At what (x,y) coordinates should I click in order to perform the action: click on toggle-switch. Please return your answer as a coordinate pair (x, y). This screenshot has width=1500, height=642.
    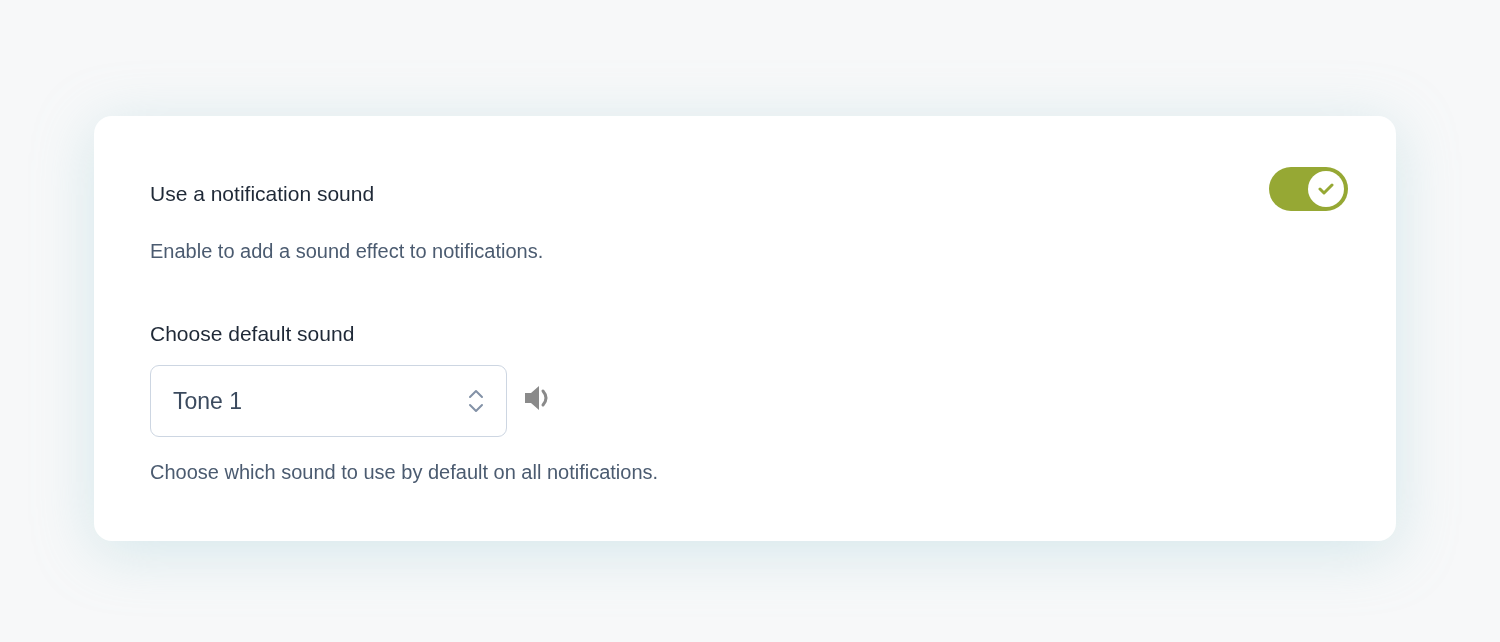
    Looking at the image, I should click on (1308, 189).